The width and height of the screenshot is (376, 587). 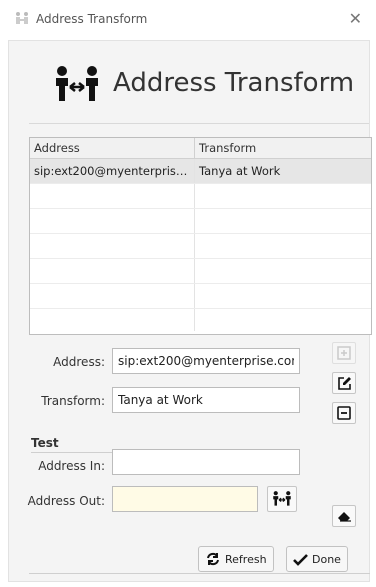 I want to click on clear-button, so click(x=344, y=516).